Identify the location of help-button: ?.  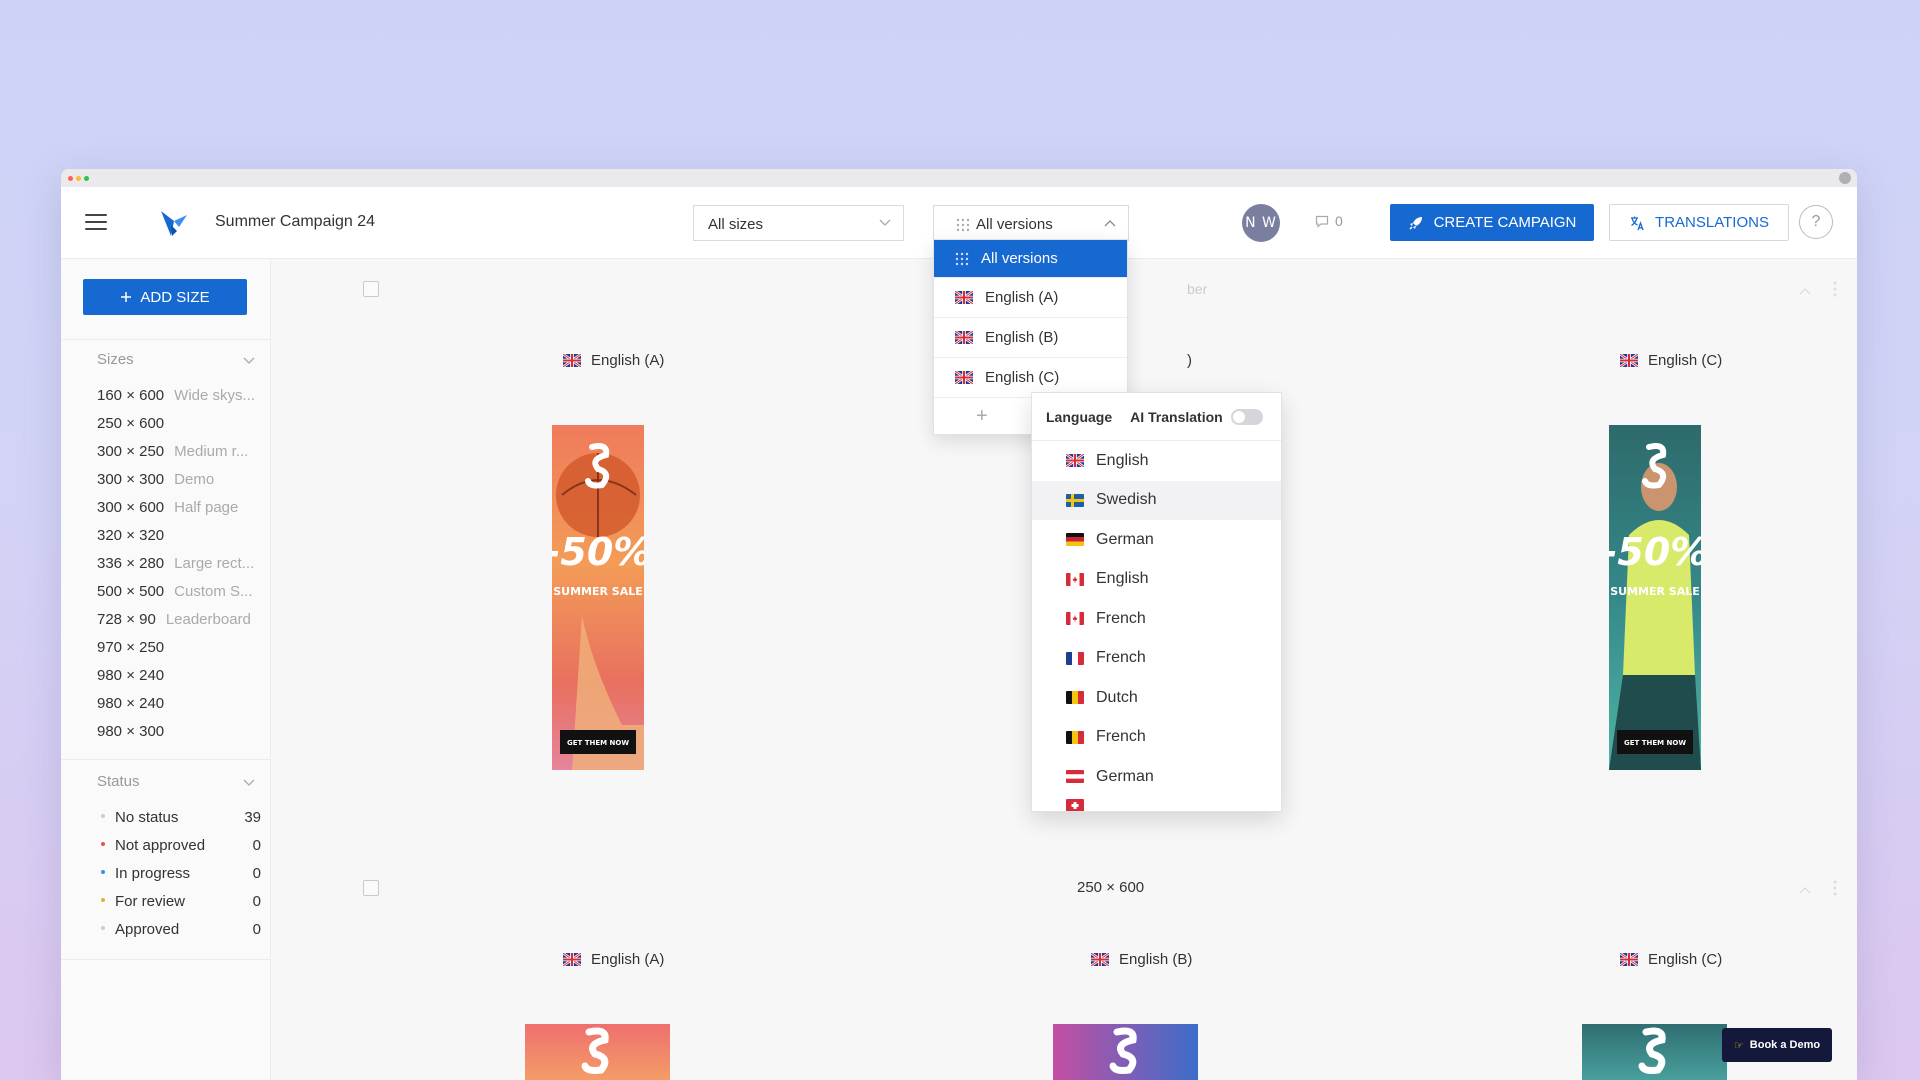
(1816, 222).